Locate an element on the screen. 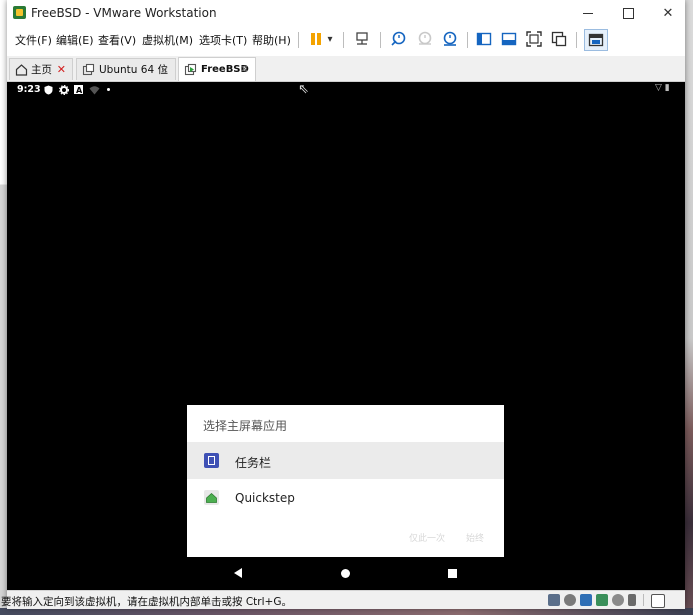  option-taskbar: 任务栏 is located at coordinates (345, 460).